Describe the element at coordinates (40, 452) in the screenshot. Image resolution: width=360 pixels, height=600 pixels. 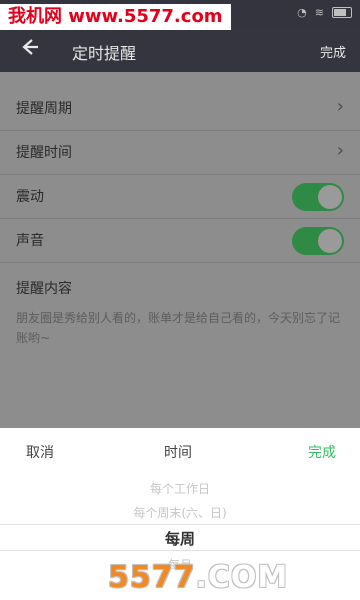
I see `cancel-button: 取消` at that location.